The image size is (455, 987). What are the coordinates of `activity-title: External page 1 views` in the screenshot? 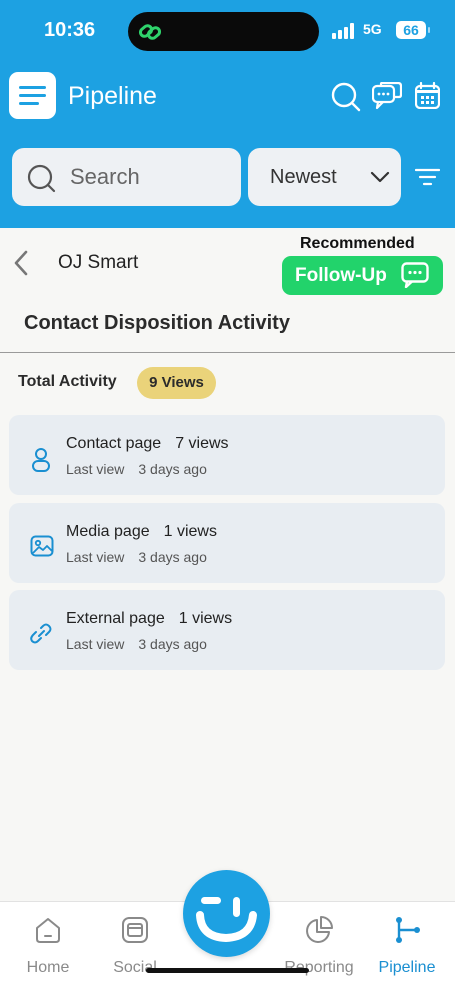 It's located at (149, 618).